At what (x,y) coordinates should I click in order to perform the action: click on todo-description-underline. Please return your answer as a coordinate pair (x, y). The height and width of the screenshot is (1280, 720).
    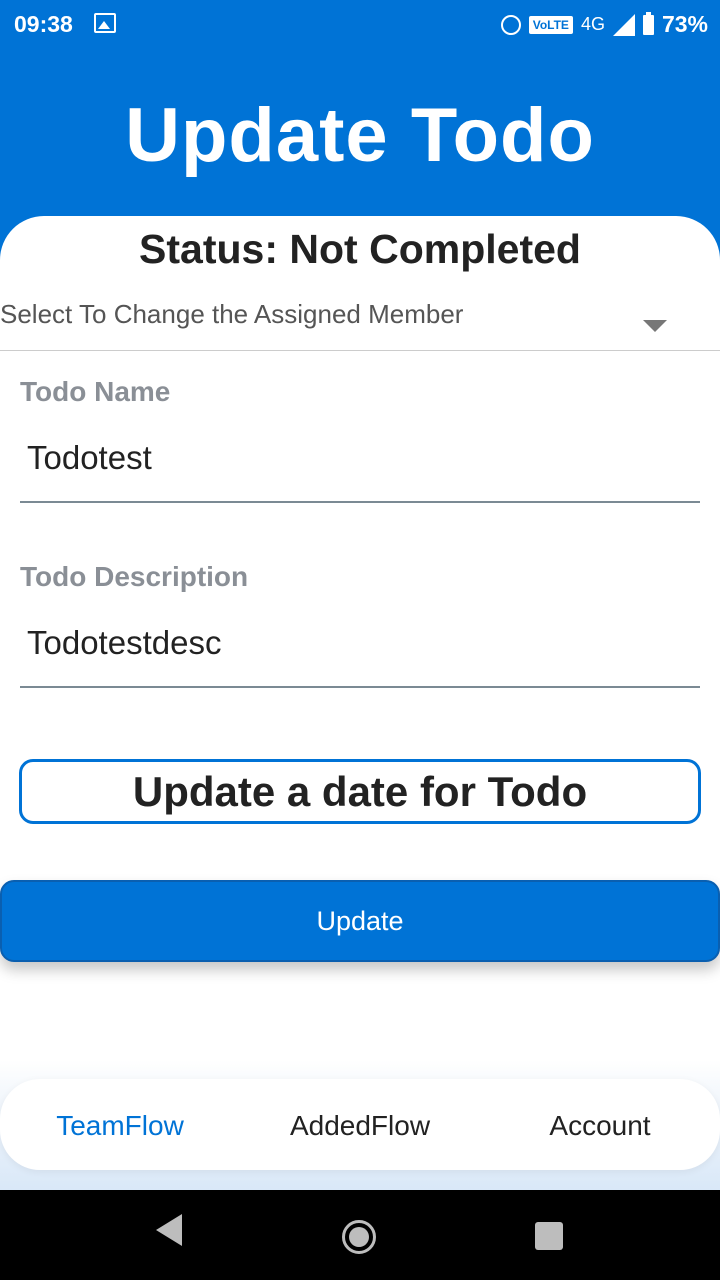
    Looking at the image, I should click on (360, 687).